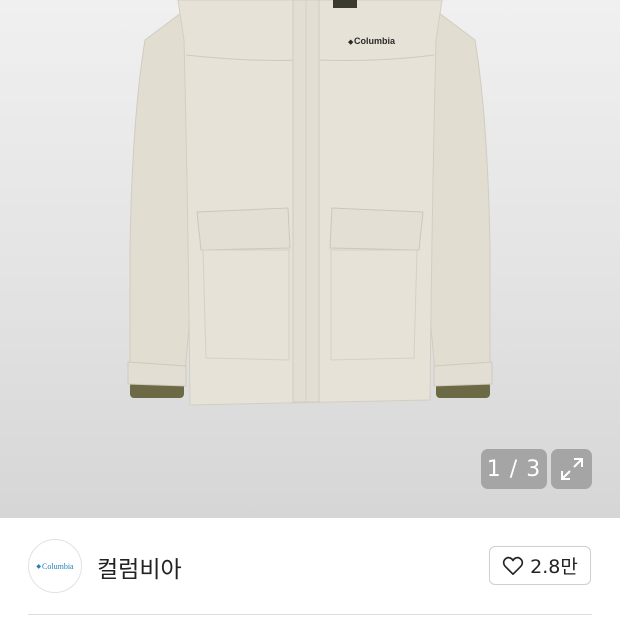 The image size is (620, 620). Describe the element at coordinates (513, 565) in the screenshot. I see `heart-outline-icon` at that location.